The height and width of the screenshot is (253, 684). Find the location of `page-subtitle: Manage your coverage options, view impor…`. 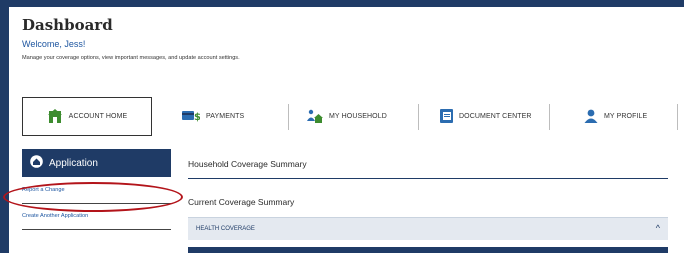

page-subtitle: Manage your coverage options, view impor… is located at coordinates (131, 58).